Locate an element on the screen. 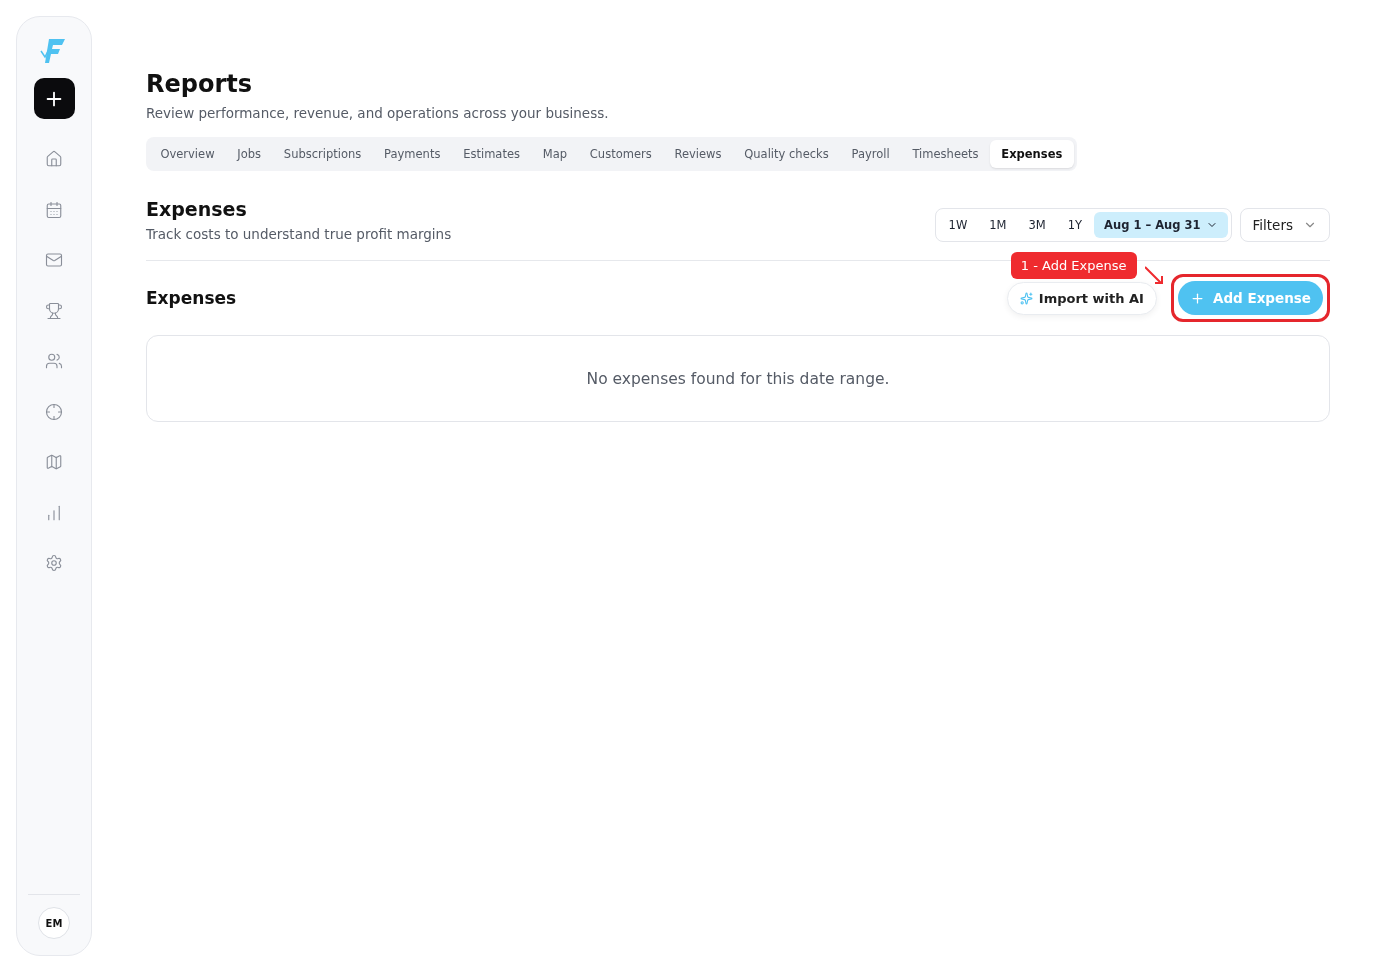 The height and width of the screenshot is (972, 1400). page-subtitle: Review performance, revenue, and operations across your business. is located at coordinates (378, 113).